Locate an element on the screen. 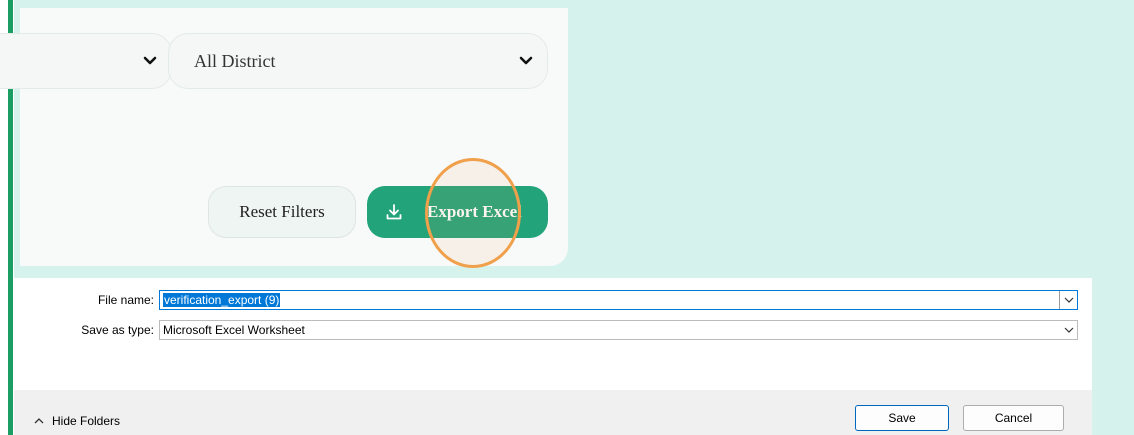  chevron-up-icon is located at coordinates (39, 421).